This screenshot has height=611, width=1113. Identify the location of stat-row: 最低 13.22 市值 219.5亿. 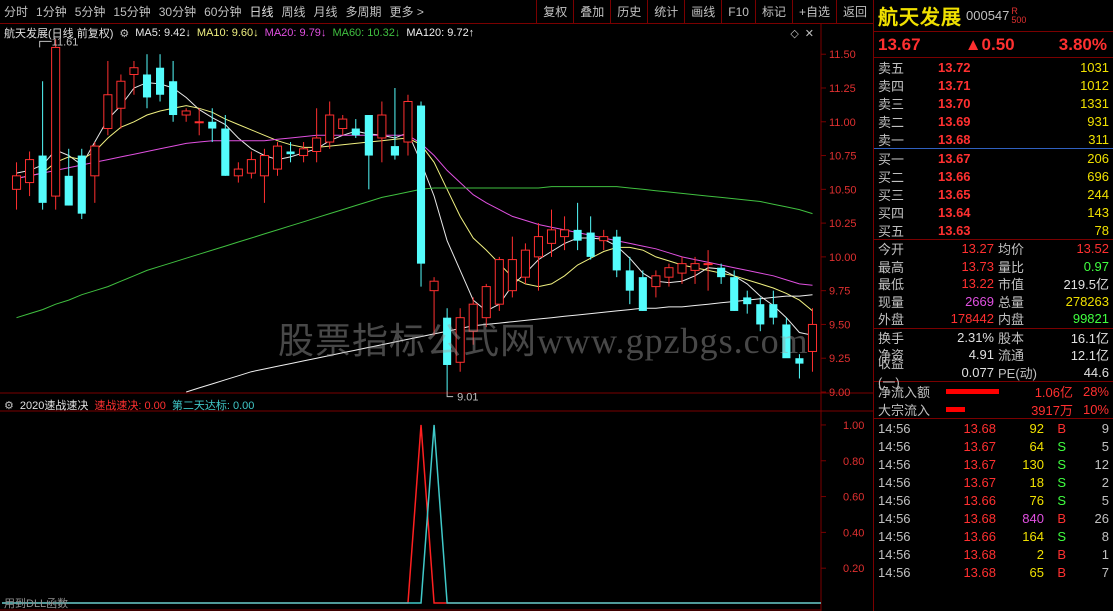
(993, 284).